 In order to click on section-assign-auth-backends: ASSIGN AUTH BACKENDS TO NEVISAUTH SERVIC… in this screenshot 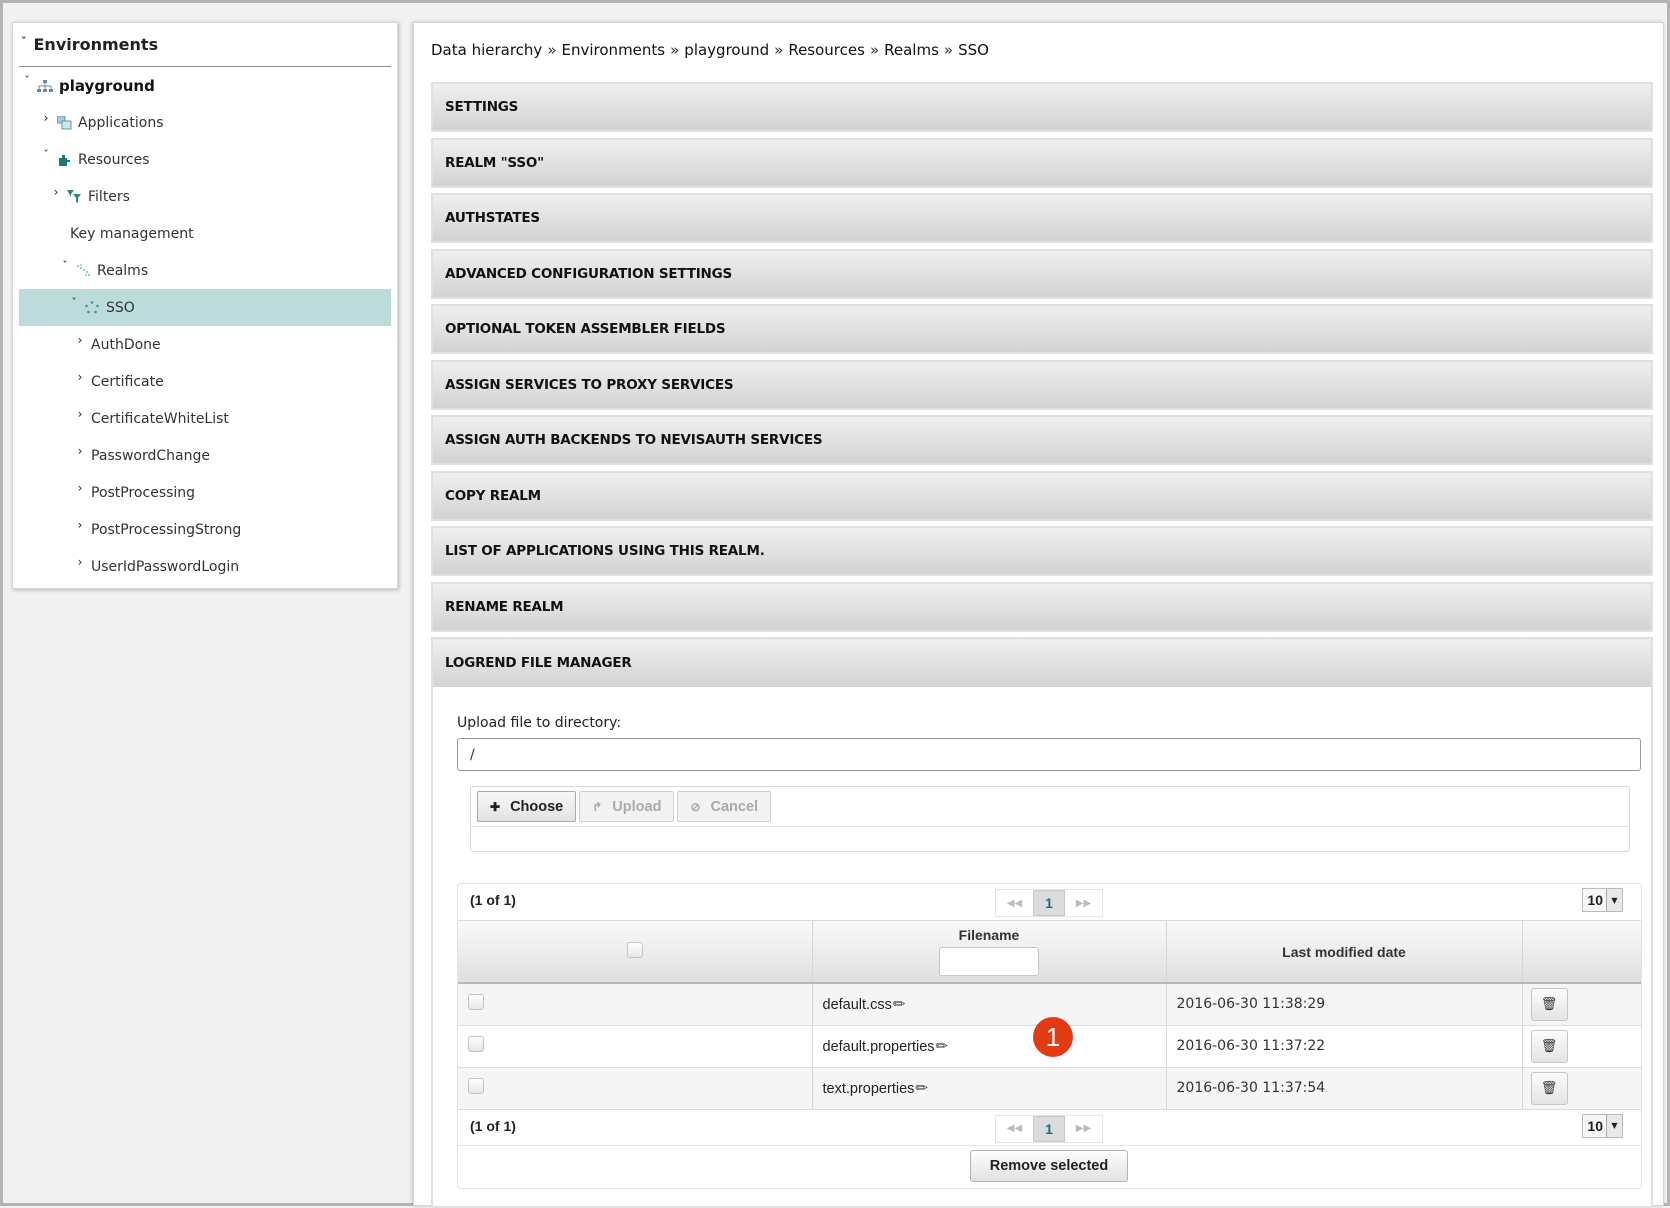, I will do `click(1042, 440)`.